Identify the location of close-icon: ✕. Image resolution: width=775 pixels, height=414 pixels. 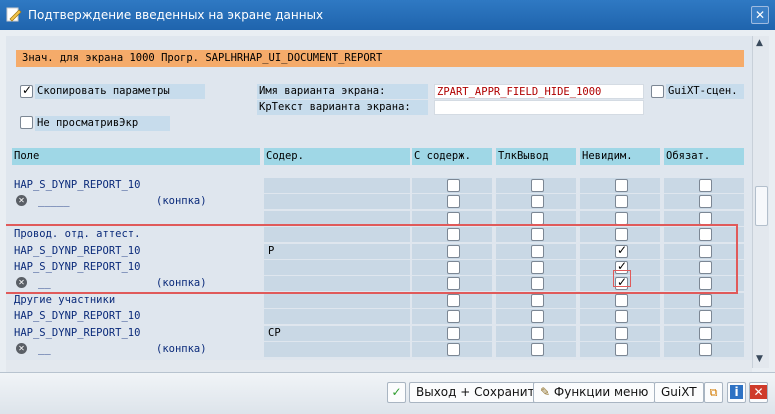
(760, 15).